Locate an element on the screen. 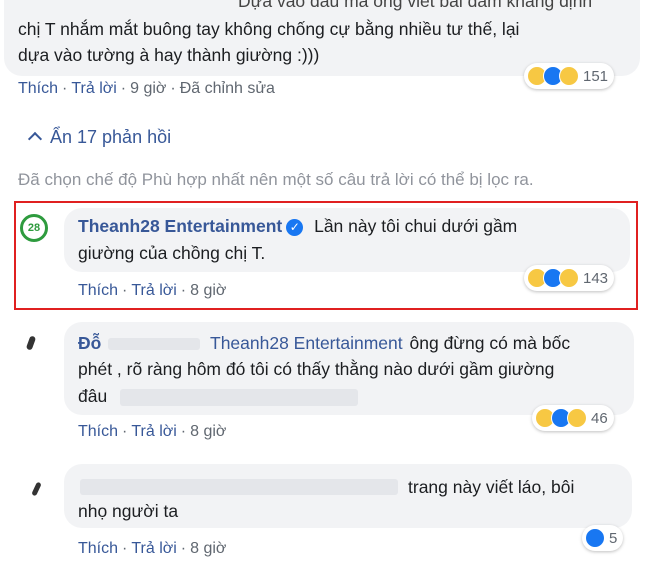 The image size is (645, 568). reply-line: Đỗ is located at coordinates (89, 343).